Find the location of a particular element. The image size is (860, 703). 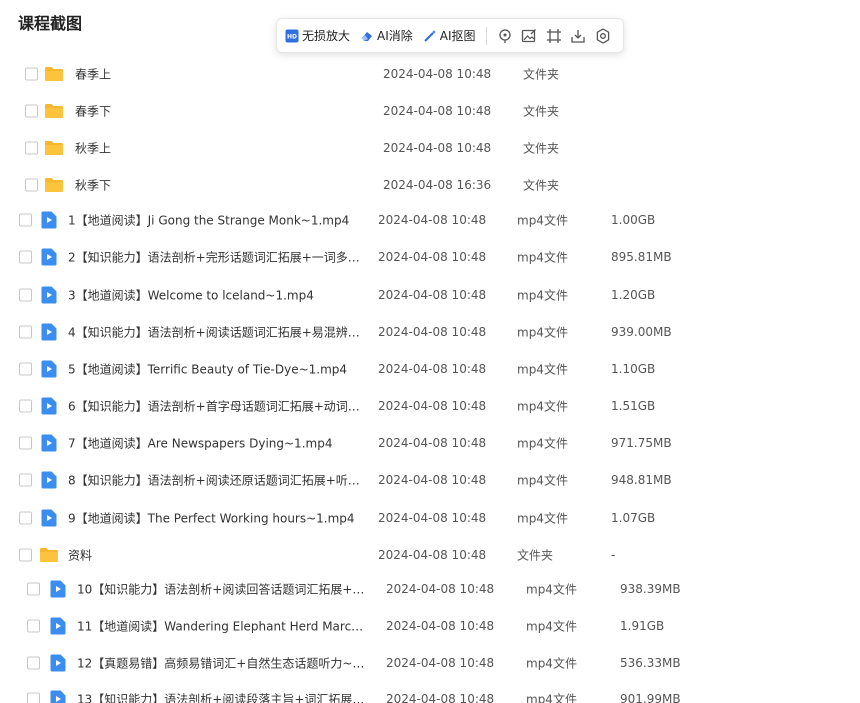

lossless-zoom-label: 无损放大 is located at coordinates (326, 36).